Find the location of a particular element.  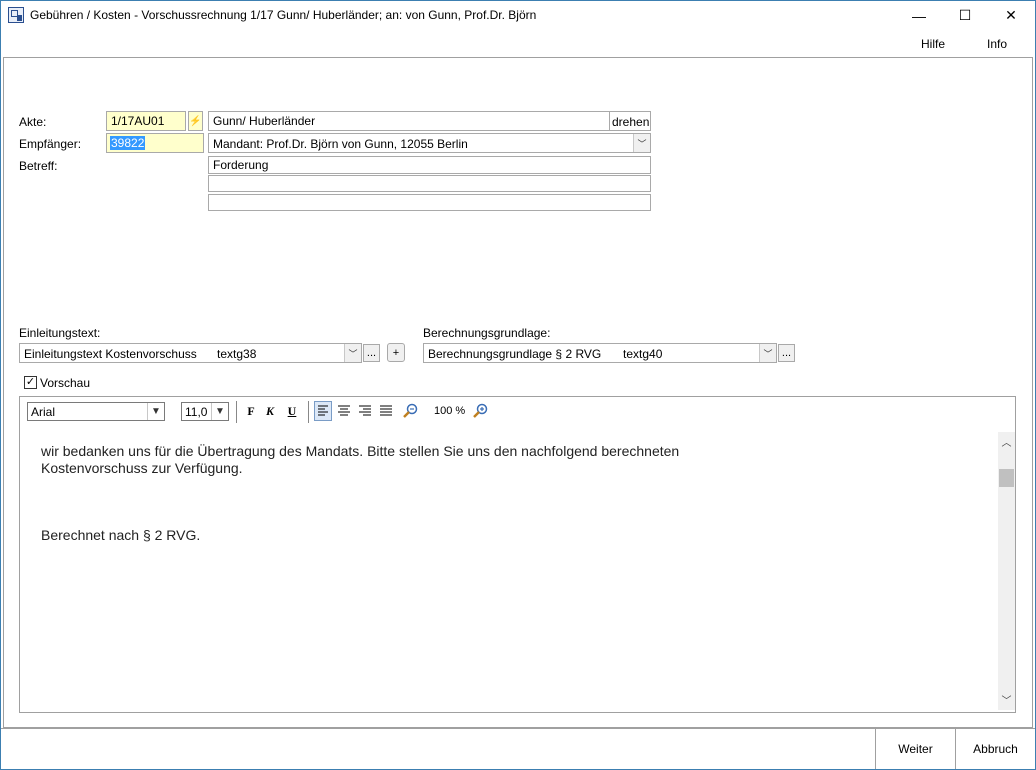

akte-lightning-button: ⚡ is located at coordinates (195, 121).